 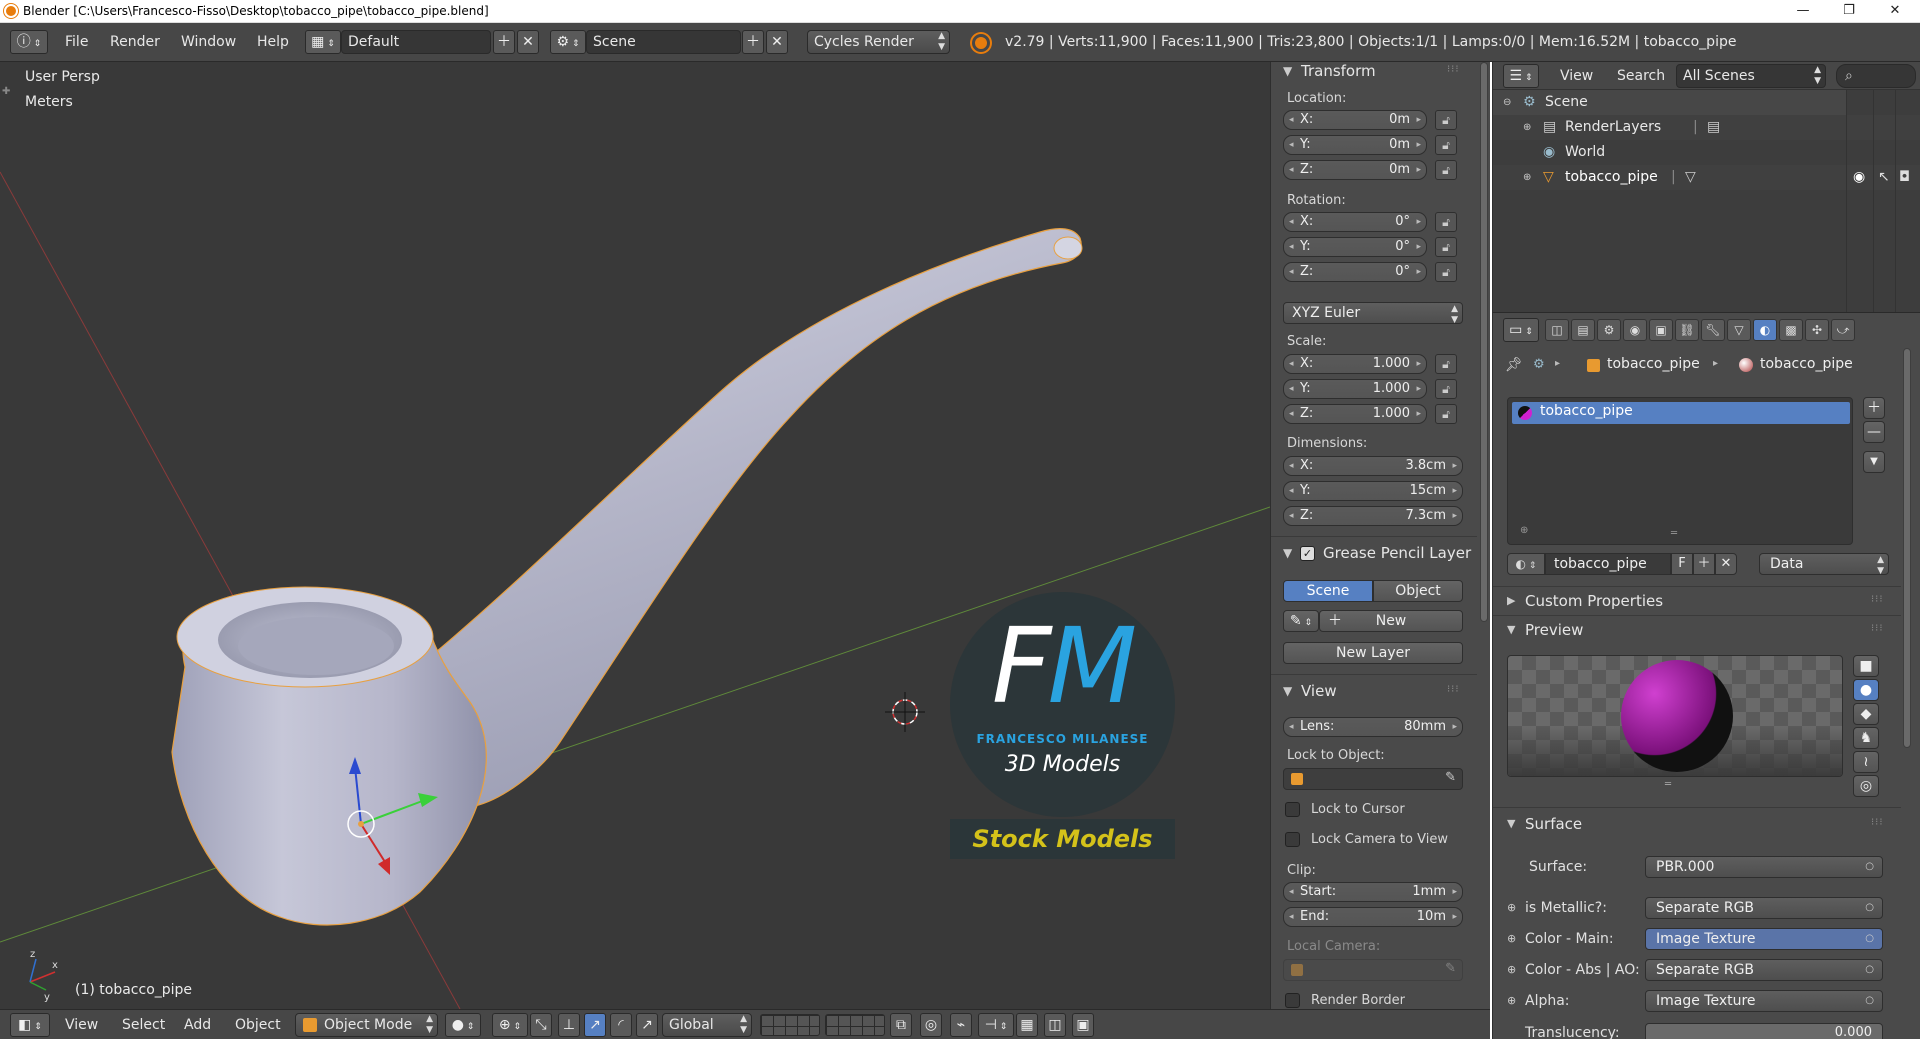 I want to click on add-slot-button: ＋, so click(x=1874, y=408).